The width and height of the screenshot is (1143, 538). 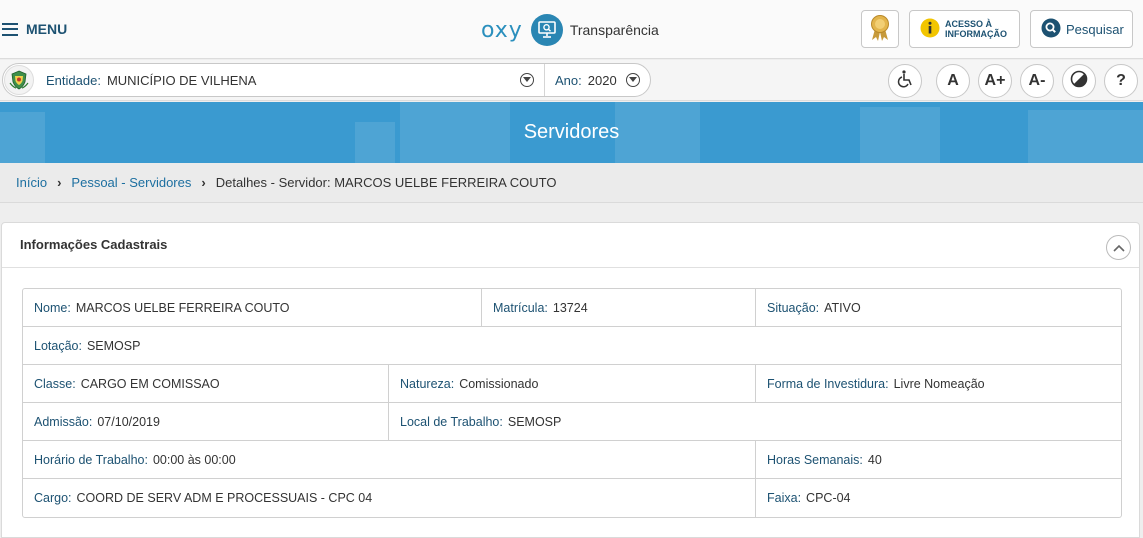 What do you see at coordinates (619, 307) in the screenshot?
I see `field-matricula: Matrícula: 13724` at bounding box center [619, 307].